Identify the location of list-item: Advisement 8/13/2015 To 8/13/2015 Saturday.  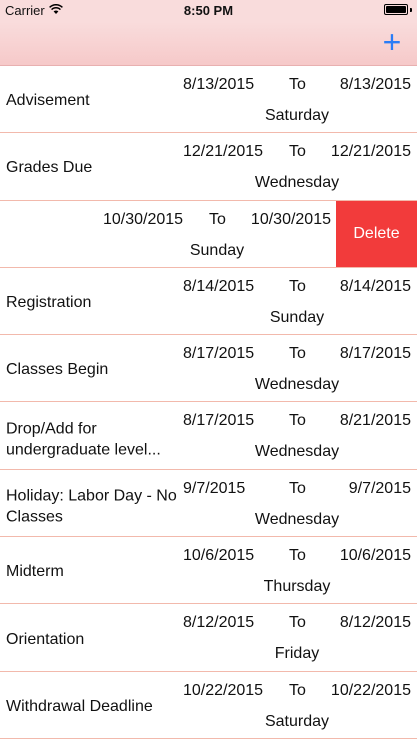
(208, 100).